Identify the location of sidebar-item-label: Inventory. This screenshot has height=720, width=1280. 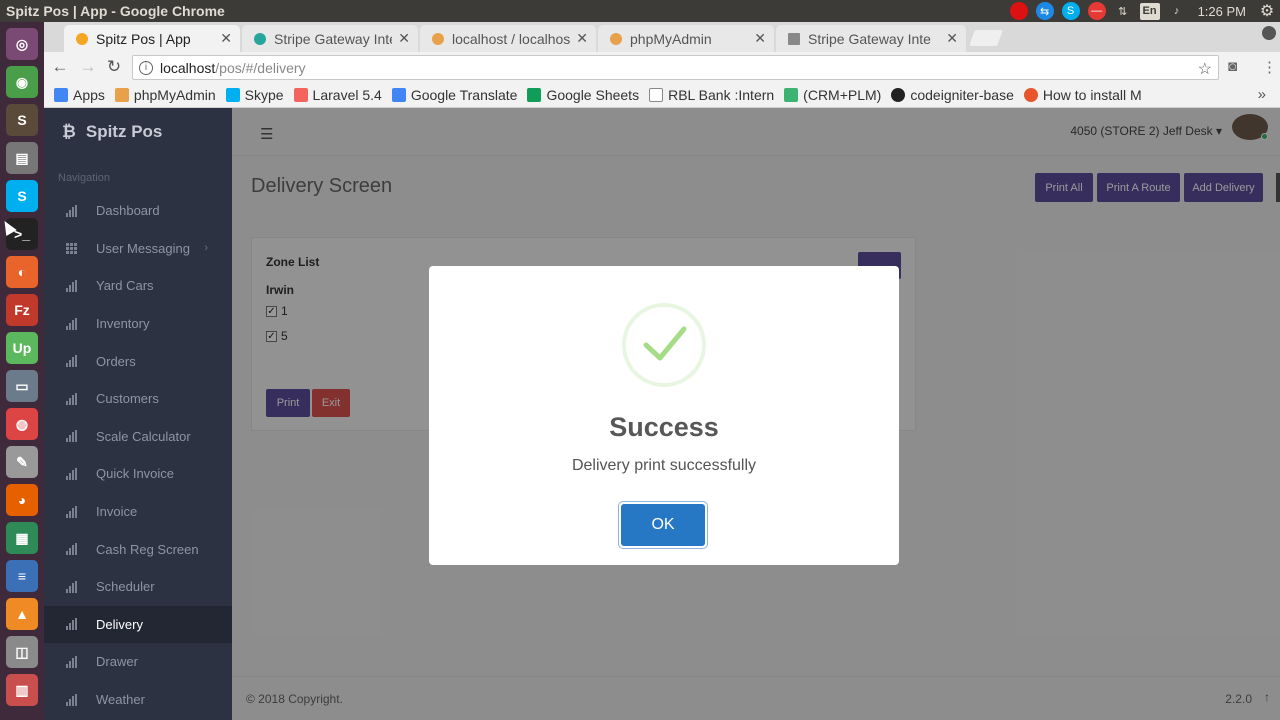
(123, 324).